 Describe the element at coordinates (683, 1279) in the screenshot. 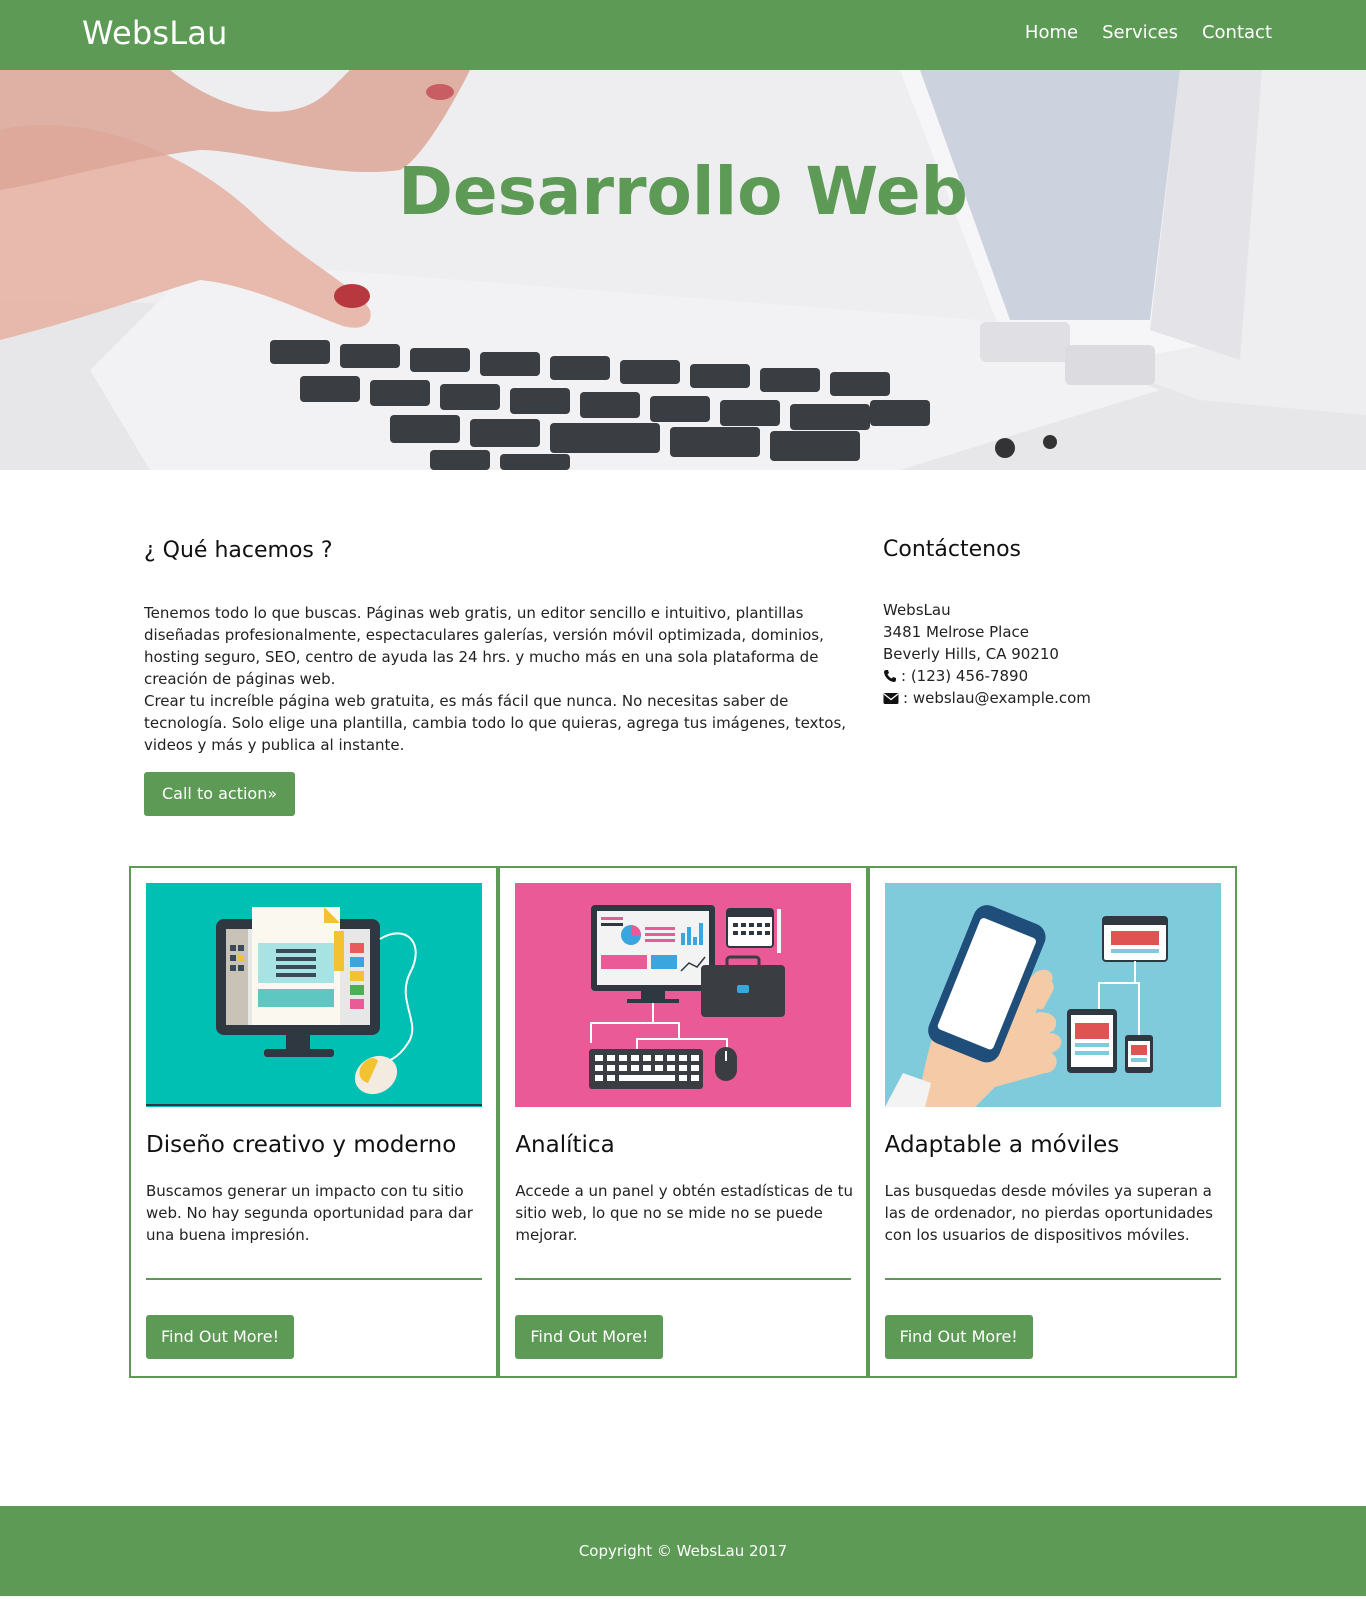

I see `card-analytics-divider` at that location.